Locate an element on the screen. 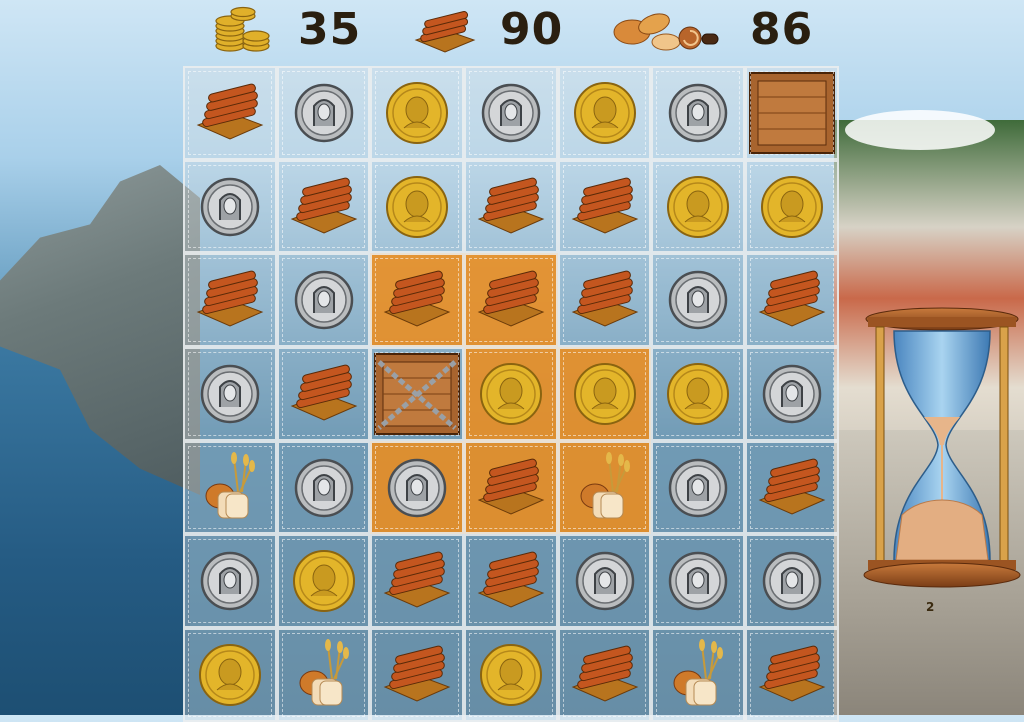 The width and height of the screenshot is (1024, 722). food-counter is located at coordinates (666, 31).